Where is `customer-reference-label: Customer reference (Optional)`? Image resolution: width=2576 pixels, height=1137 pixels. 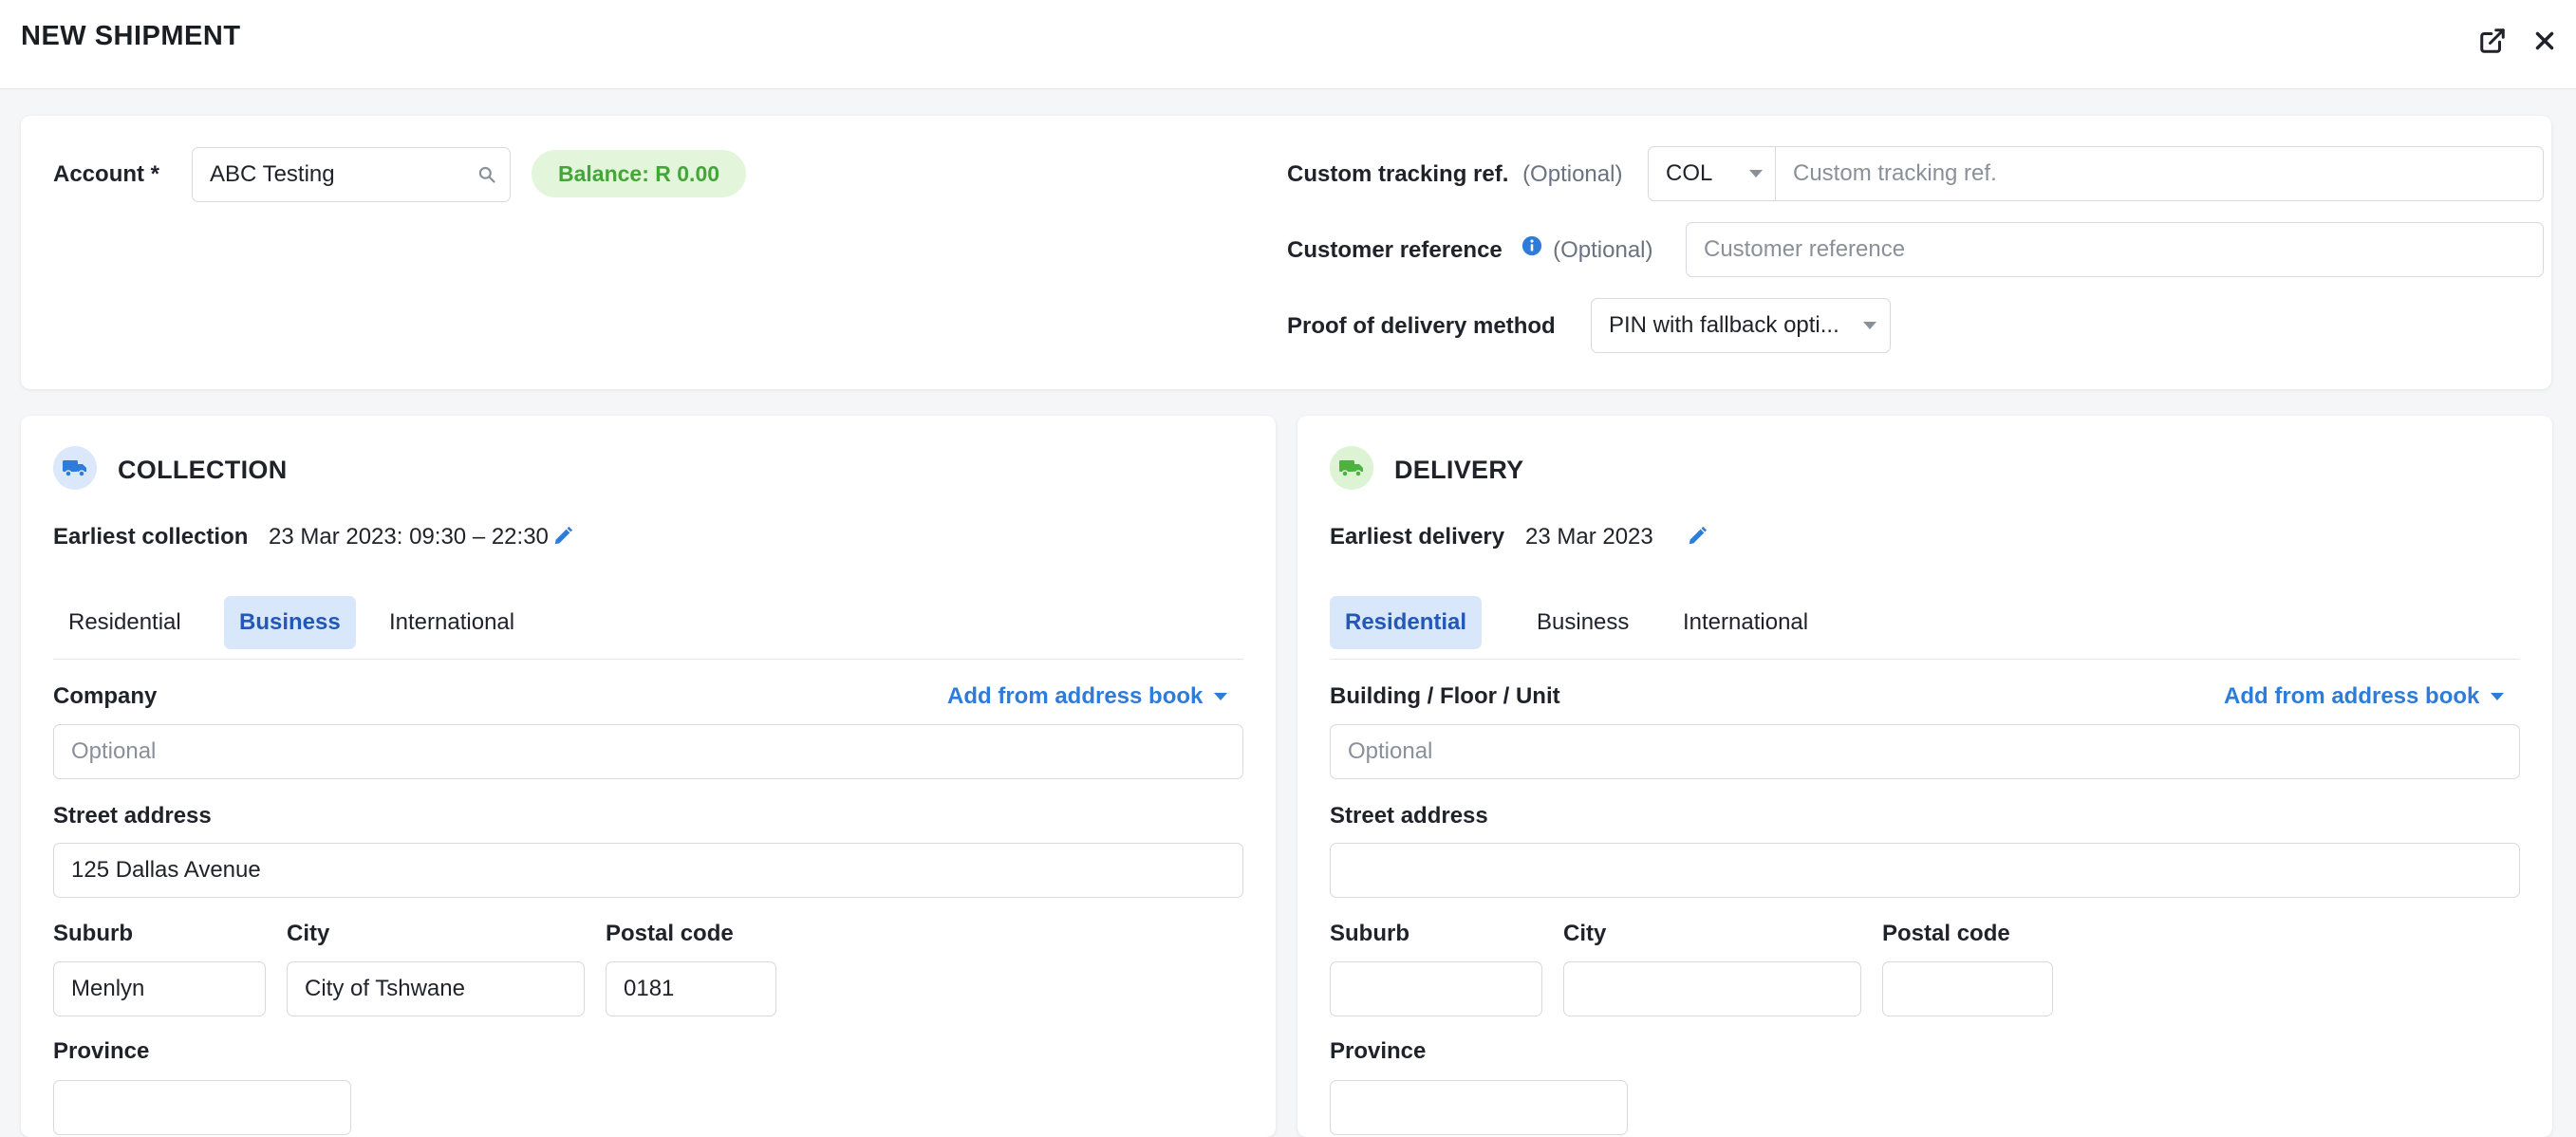 customer-reference-label: Customer reference (Optional) is located at coordinates (1470, 249).